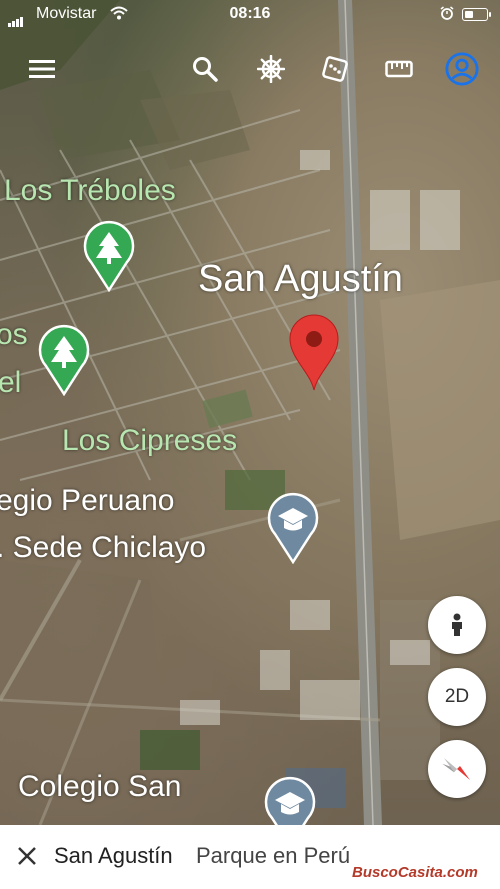 The width and height of the screenshot is (500, 889). I want to click on toggle-2d-button: 2D, so click(457, 697).